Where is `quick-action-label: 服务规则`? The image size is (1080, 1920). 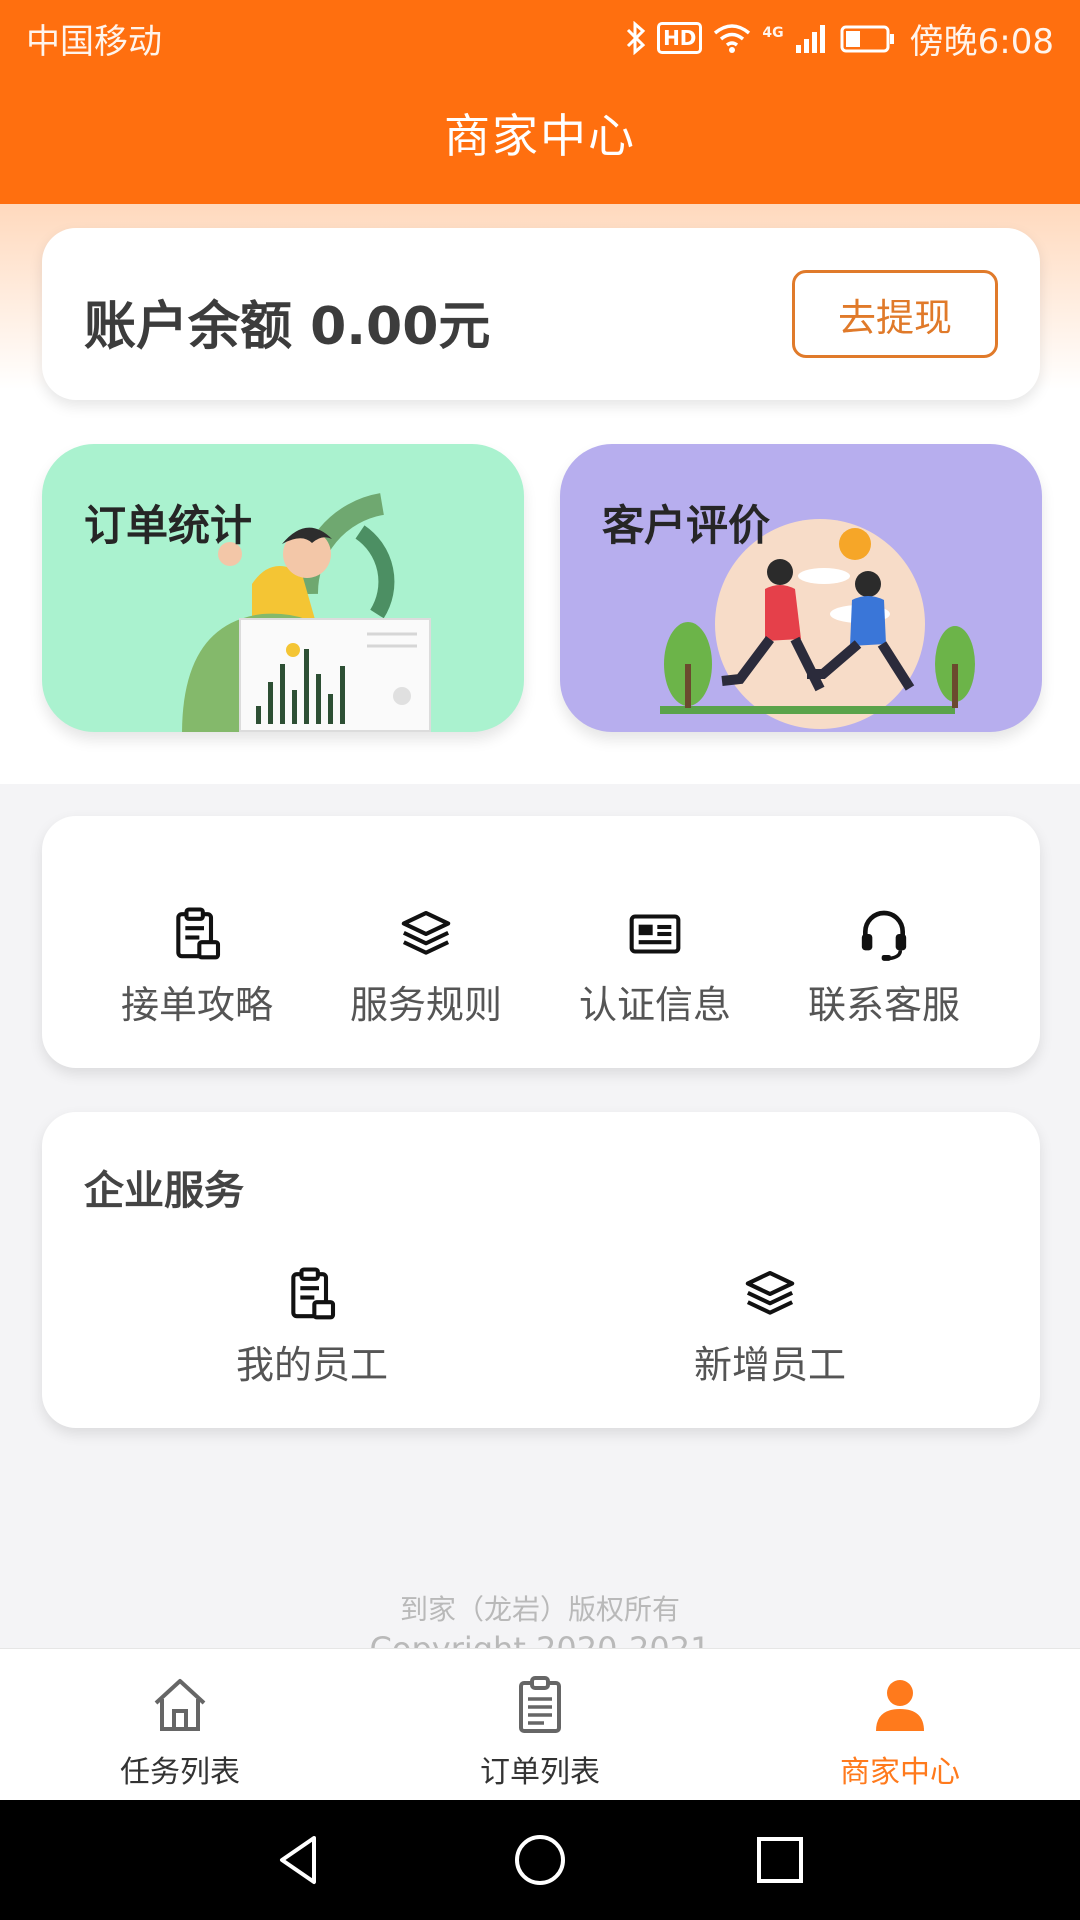 quick-action-label: 服务规则 is located at coordinates (425, 1005).